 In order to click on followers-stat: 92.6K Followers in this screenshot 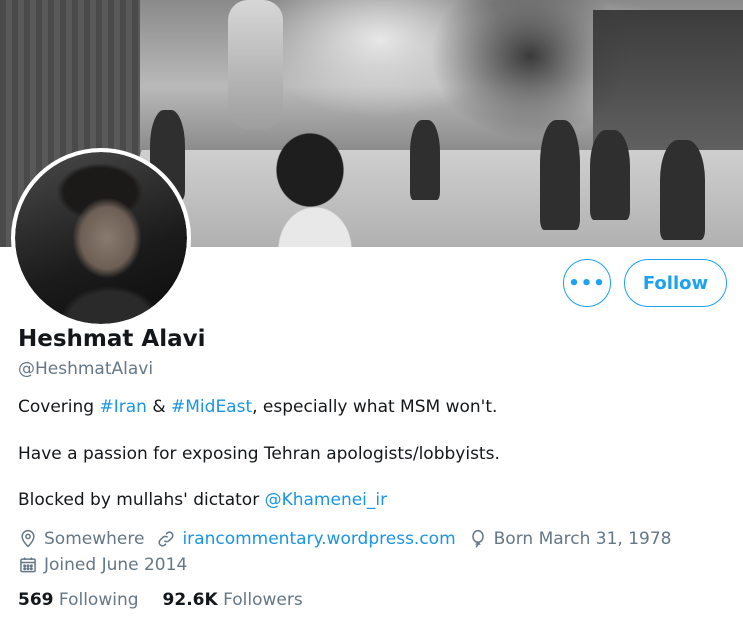, I will do `click(233, 600)`.